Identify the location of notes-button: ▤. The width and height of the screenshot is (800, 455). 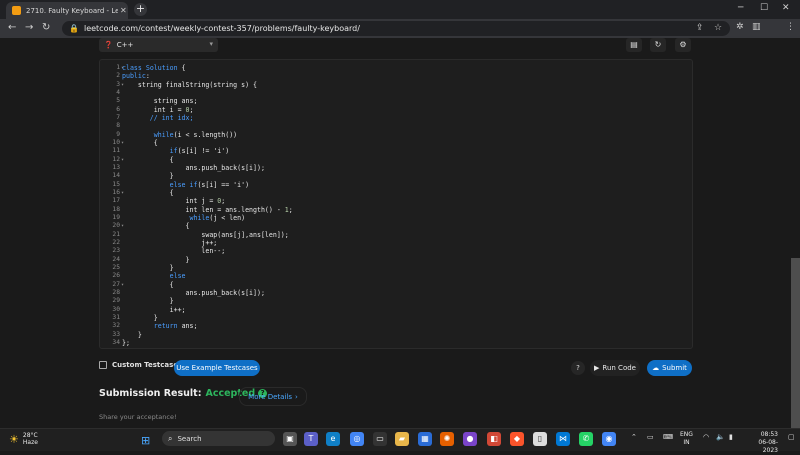
(634, 45).